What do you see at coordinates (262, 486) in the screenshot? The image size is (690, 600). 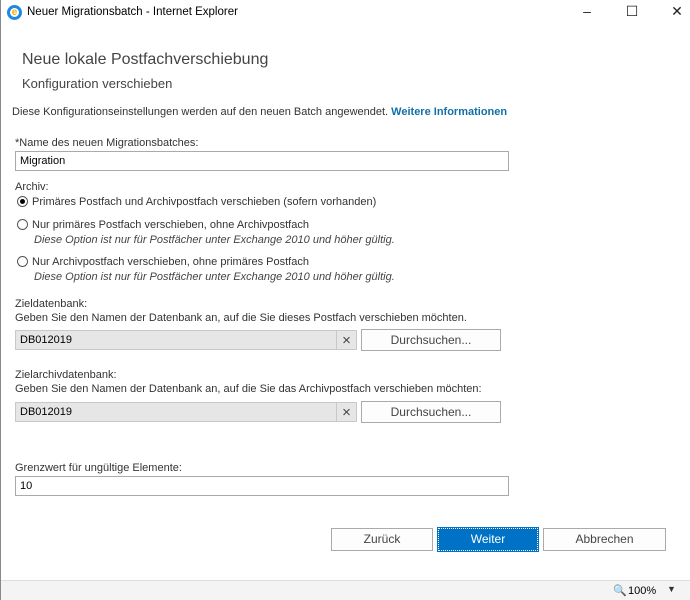 I see `bad-items-input: 10` at bounding box center [262, 486].